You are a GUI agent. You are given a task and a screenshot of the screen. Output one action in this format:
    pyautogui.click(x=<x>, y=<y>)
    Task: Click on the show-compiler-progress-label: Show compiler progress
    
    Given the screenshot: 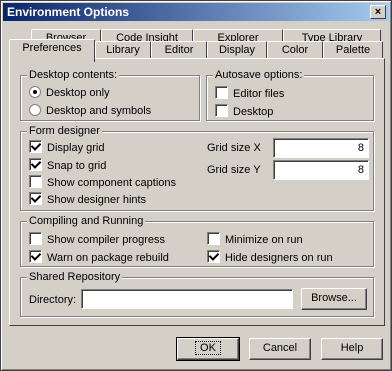 What is the action you would take?
    pyautogui.click(x=106, y=240)
    